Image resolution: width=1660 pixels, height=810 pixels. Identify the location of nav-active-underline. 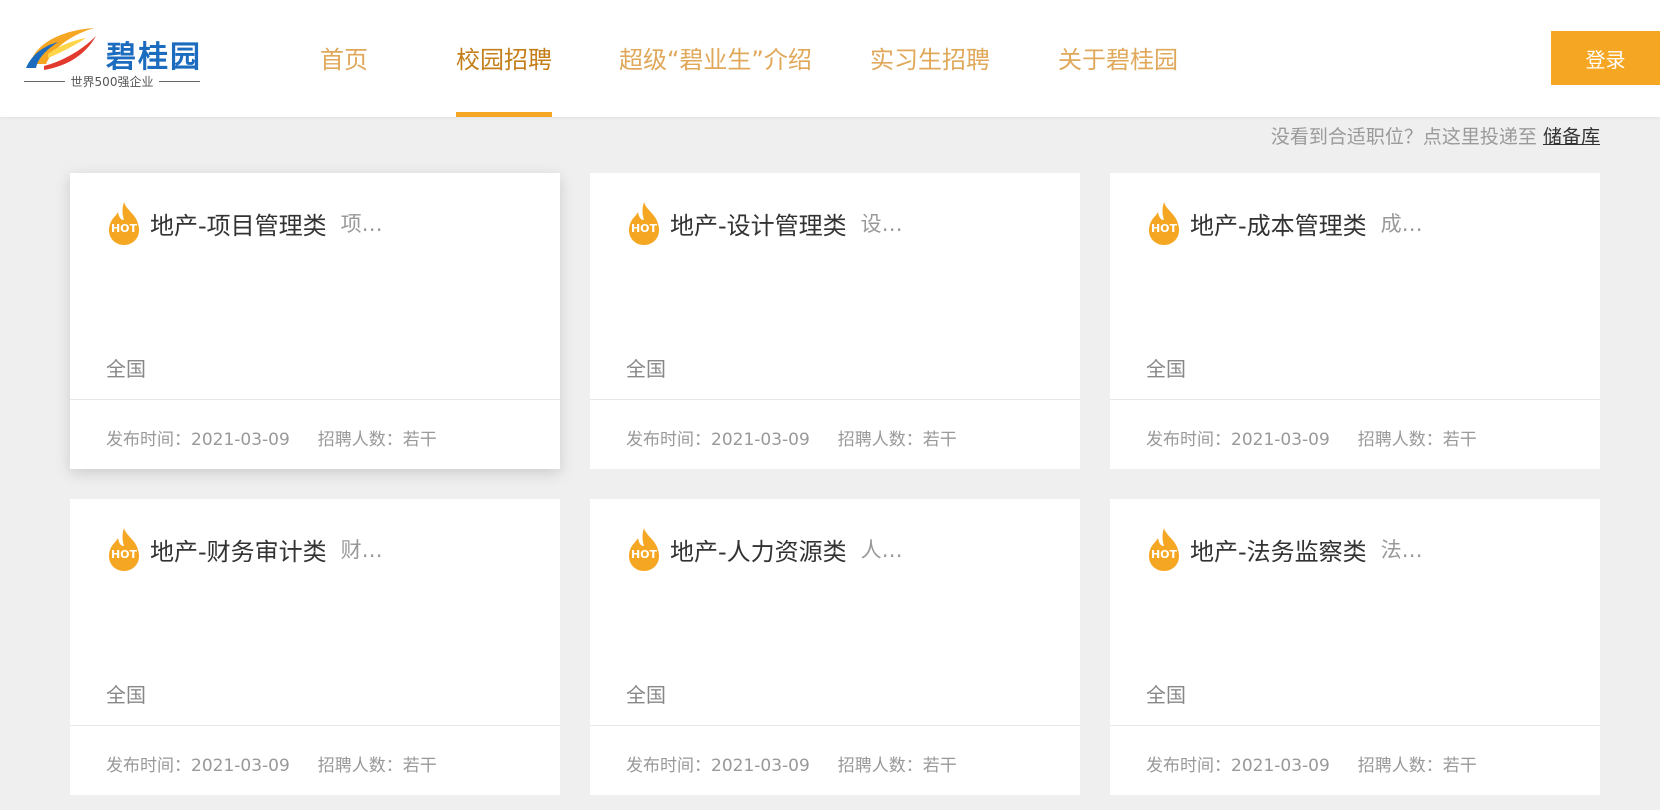
(504, 114).